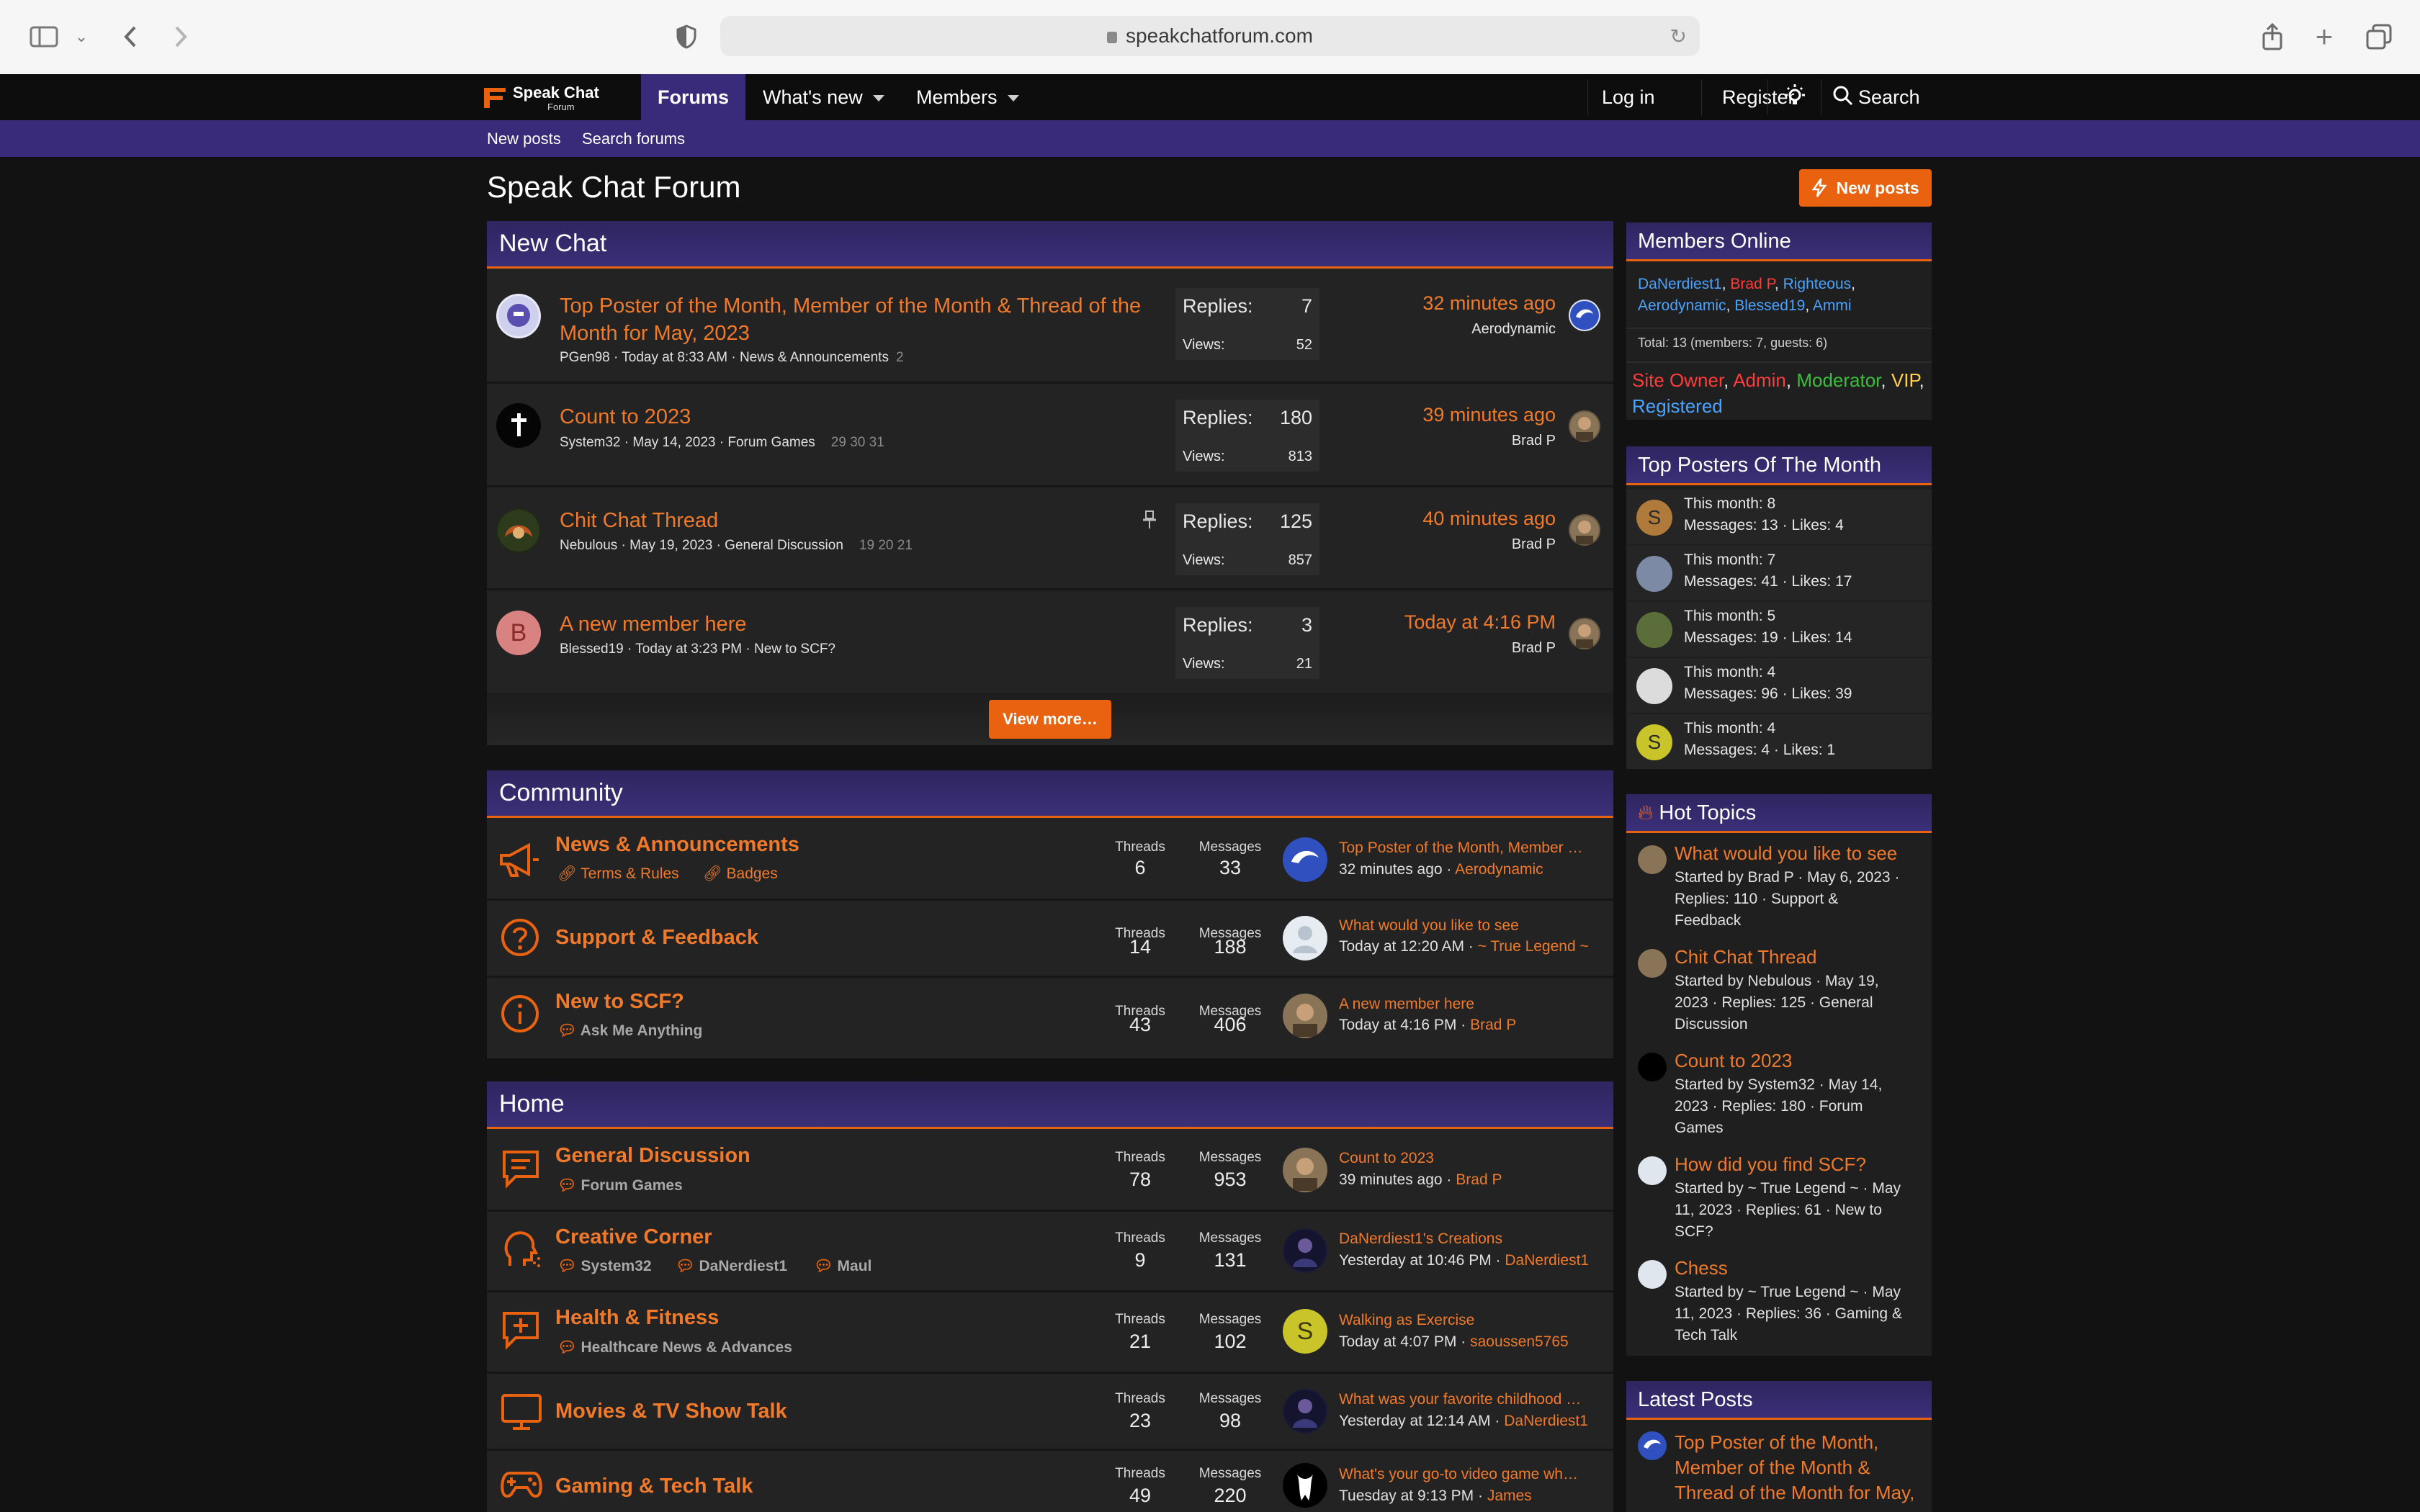 The width and height of the screenshot is (2420, 1512). What do you see at coordinates (731, 1266) in the screenshot?
I see `subforum-link: 💬︎ DaNerdiest1` at bounding box center [731, 1266].